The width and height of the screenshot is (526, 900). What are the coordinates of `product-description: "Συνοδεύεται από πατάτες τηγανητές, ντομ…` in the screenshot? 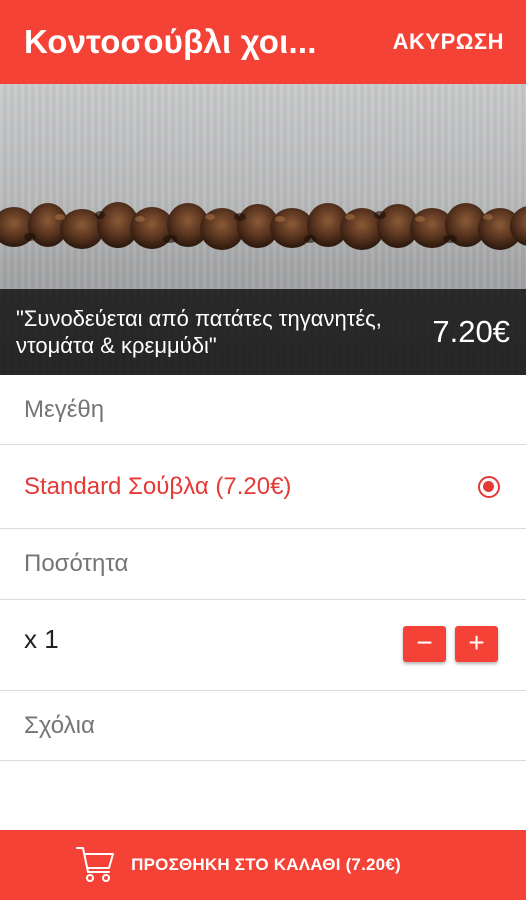 It's located at (199, 332).